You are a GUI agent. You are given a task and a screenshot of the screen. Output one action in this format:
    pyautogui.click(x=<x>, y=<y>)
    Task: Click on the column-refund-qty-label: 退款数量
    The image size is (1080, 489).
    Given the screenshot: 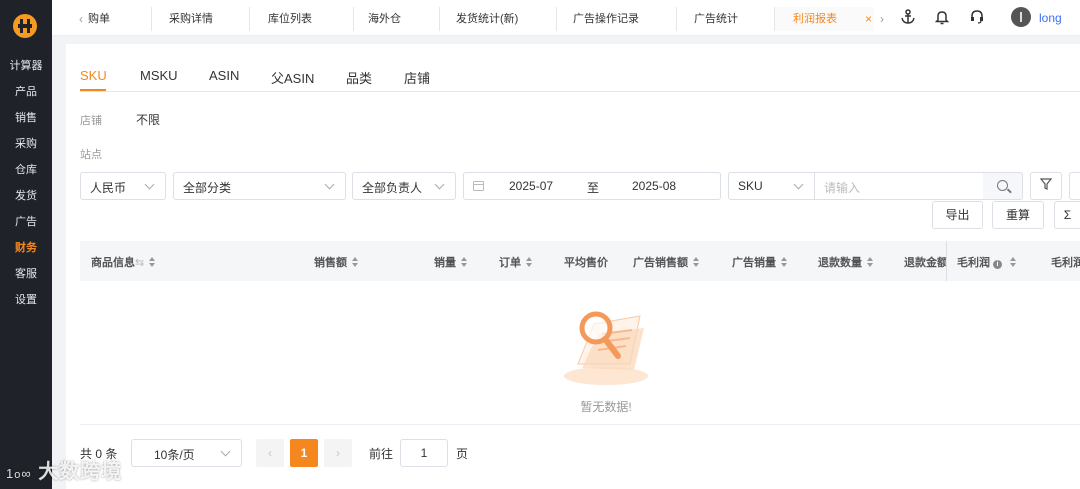 What is the action you would take?
    pyautogui.click(x=840, y=263)
    